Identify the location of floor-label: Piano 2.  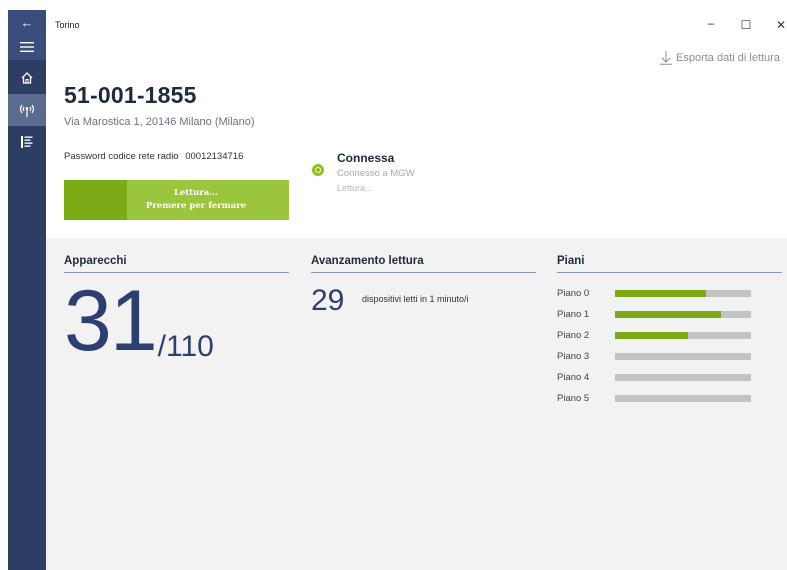
(573, 335).